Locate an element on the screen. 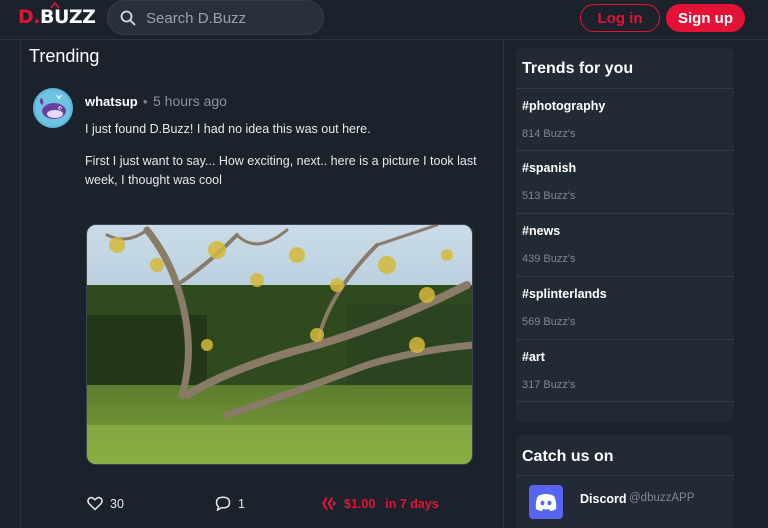 This screenshot has width=768, height=528. discord-icon is located at coordinates (546, 502).